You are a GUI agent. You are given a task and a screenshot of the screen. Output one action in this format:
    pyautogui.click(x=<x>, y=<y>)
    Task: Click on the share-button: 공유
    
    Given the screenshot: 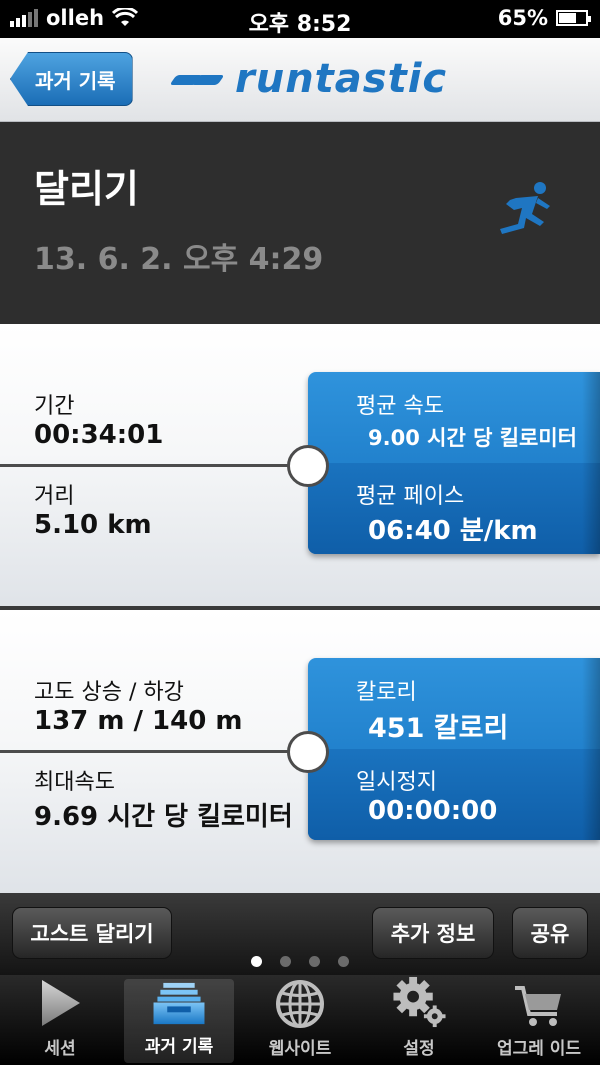 What is the action you would take?
    pyautogui.click(x=550, y=933)
    